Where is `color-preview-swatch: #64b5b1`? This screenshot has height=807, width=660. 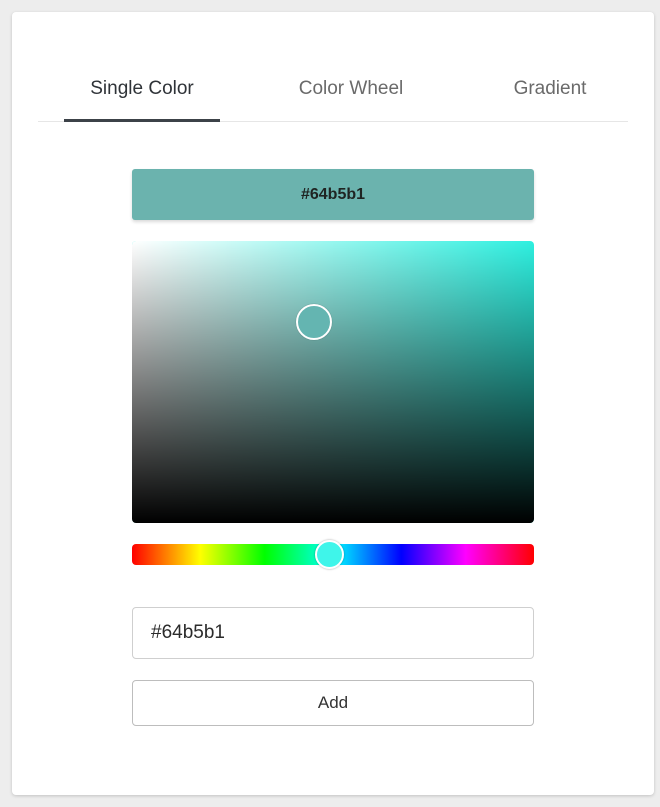 color-preview-swatch: #64b5b1 is located at coordinates (333, 194).